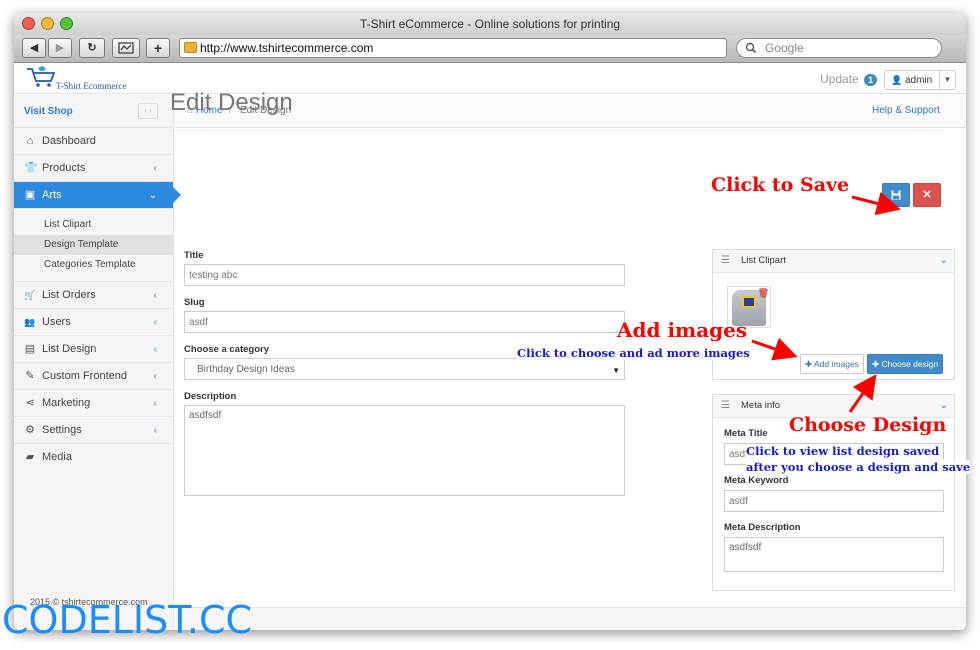 The height and width of the screenshot is (650, 980). Describe the element at coordinates (93, 168) in the screenshot. I see `sidebar-item-products: 👕 Products ‹` at that location.